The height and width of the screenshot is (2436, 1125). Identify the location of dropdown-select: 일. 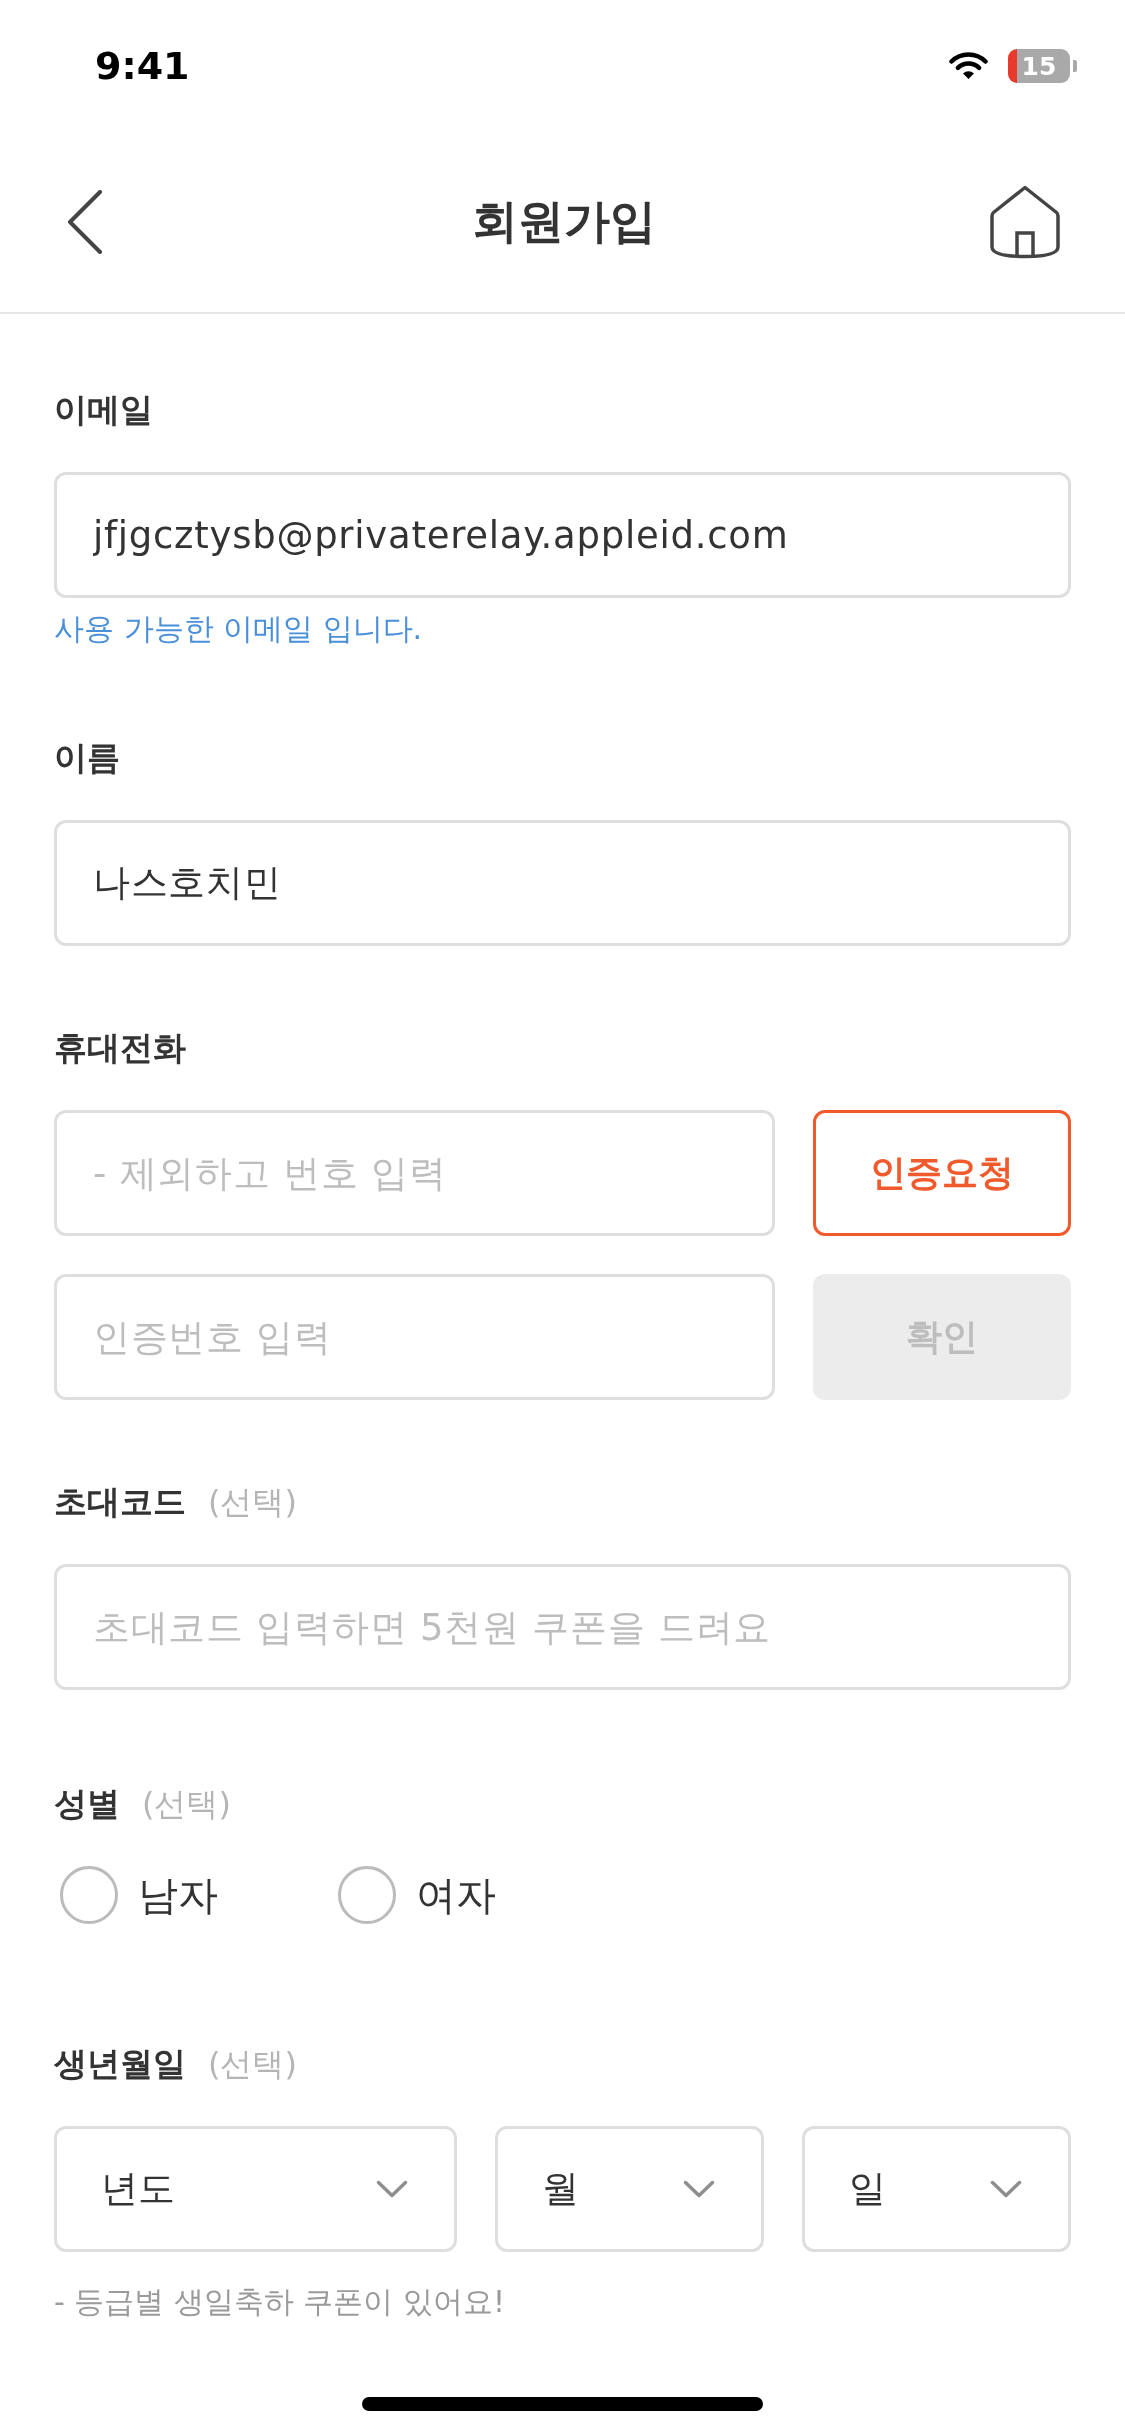
(936, 2189).